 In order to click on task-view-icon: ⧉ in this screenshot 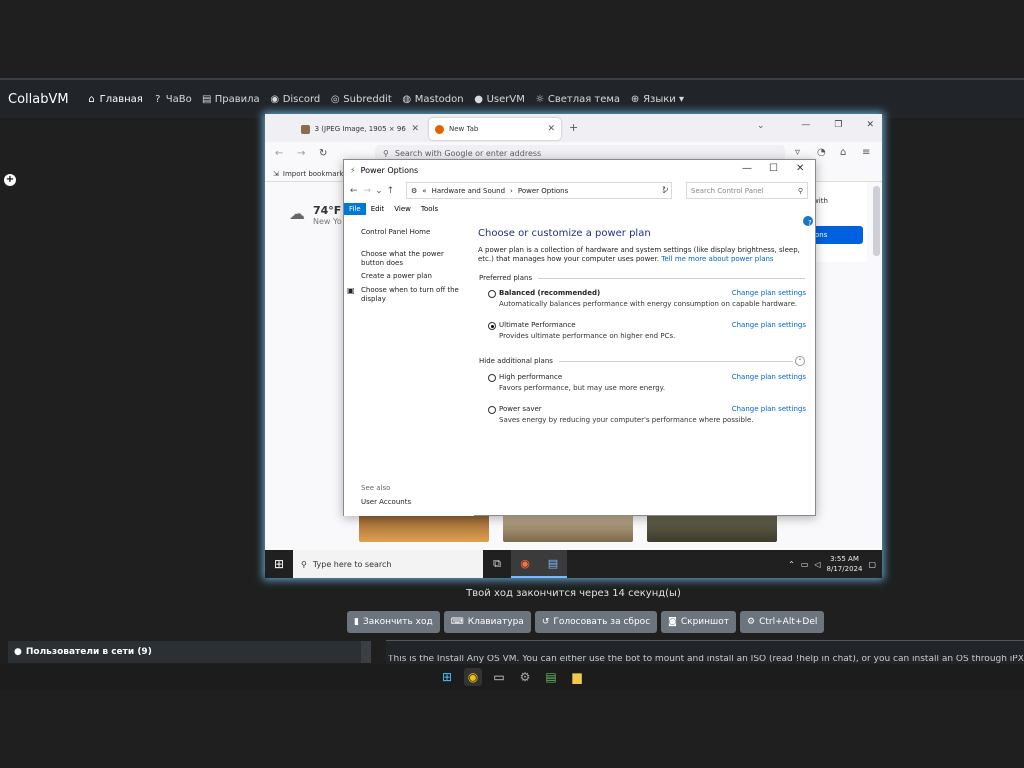, I will do `click(497, 564)`.